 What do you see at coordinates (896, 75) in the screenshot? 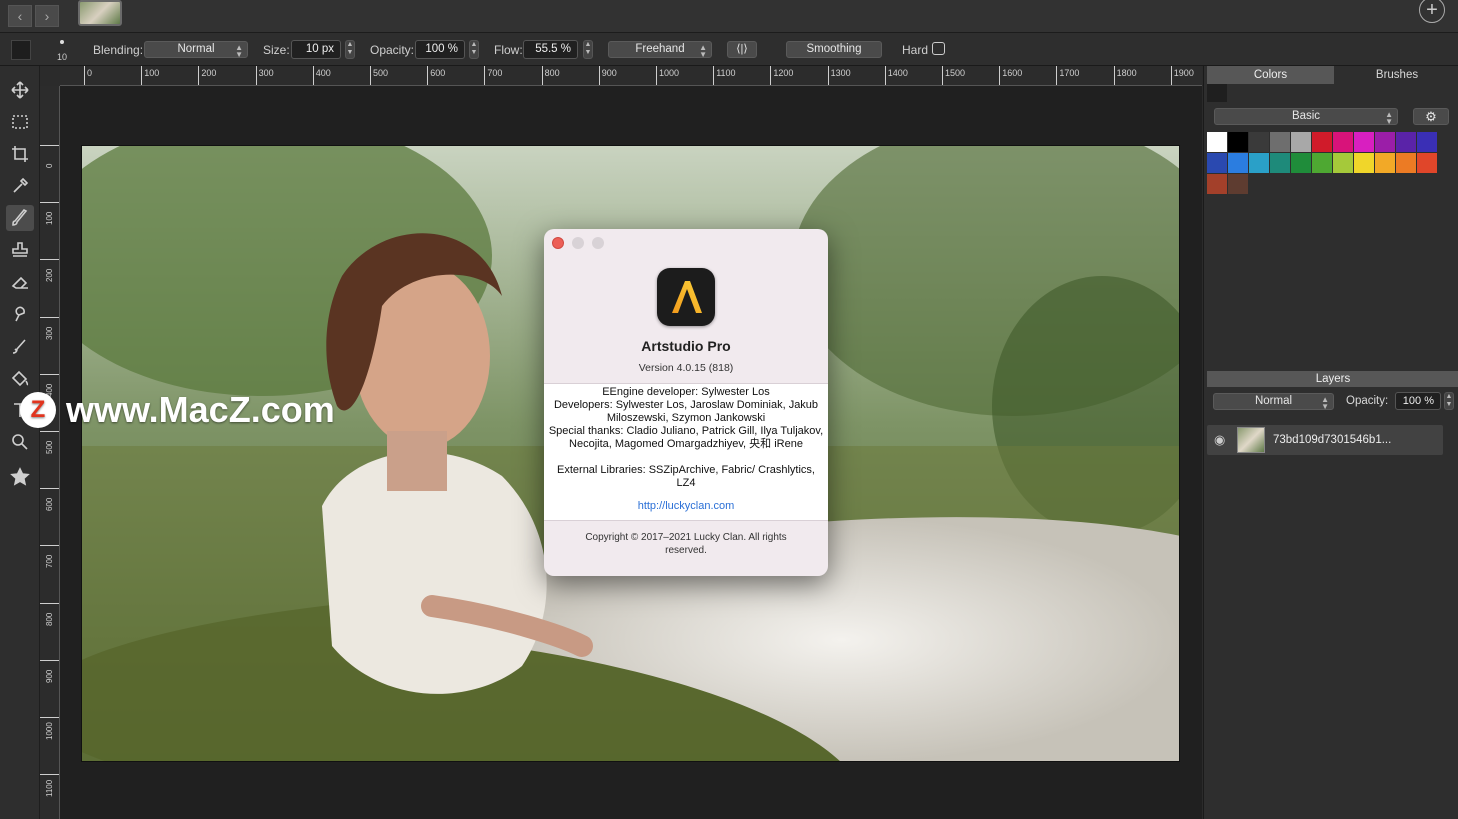
I see `ruler-tick: 1400` at bounding box center [896, 75].